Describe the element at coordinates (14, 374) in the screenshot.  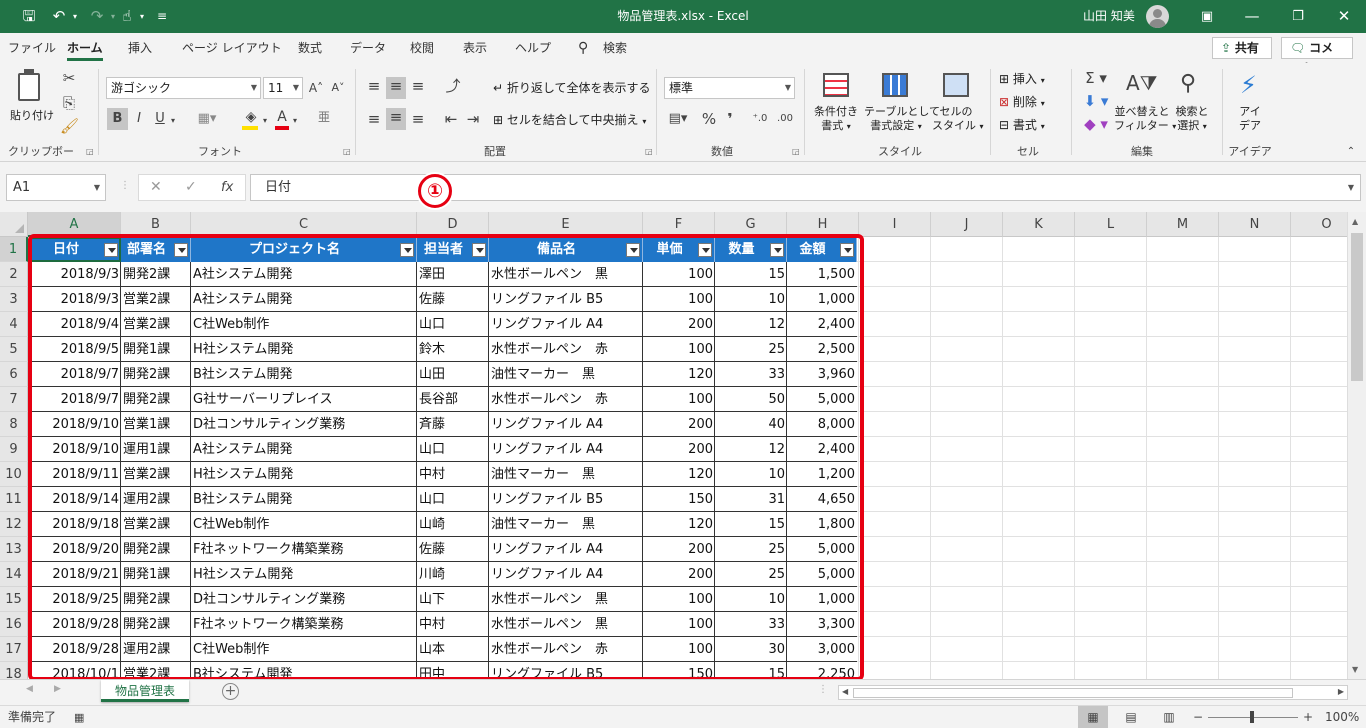
I see `row-header: 6` at that location.